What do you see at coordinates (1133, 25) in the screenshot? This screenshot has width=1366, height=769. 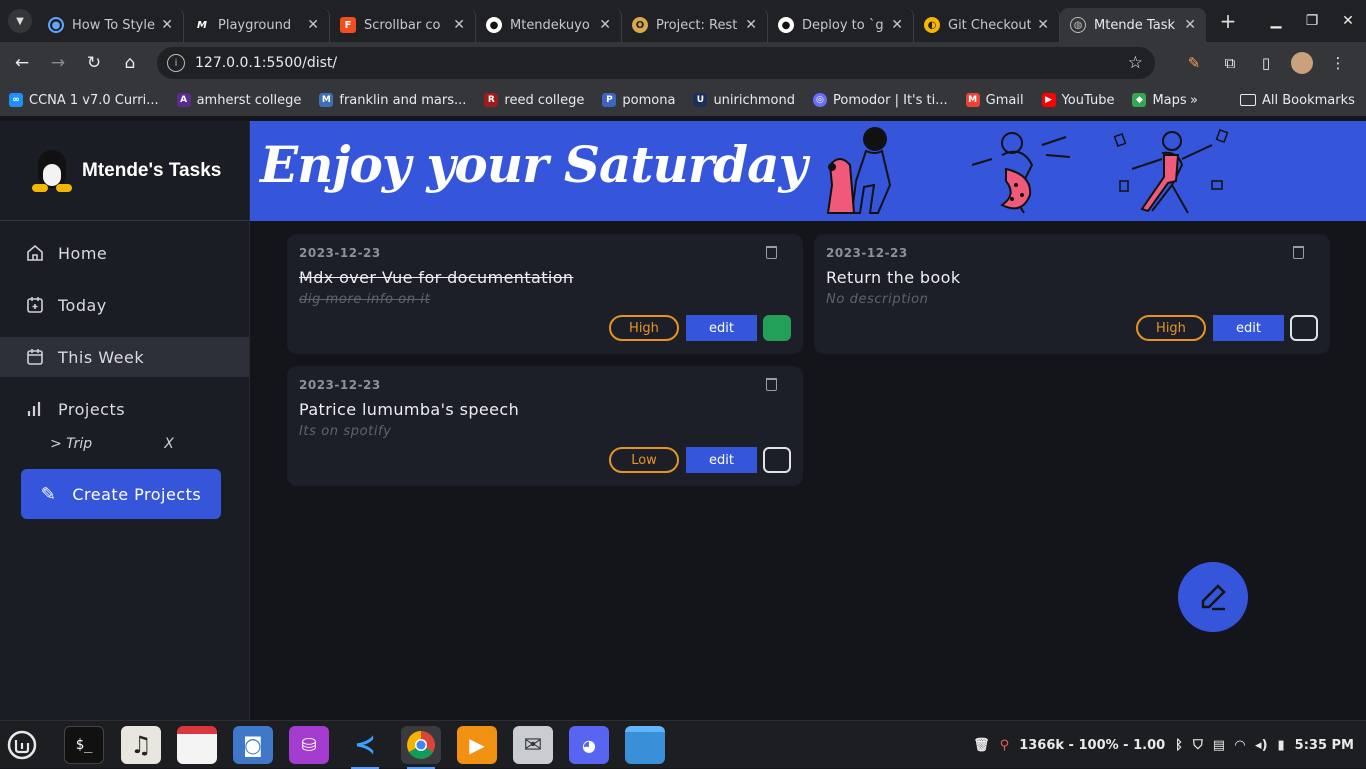 I see `tab-mtende-tasks: ◍ Mtende Task ✕` at bounding box center [1133, 25].